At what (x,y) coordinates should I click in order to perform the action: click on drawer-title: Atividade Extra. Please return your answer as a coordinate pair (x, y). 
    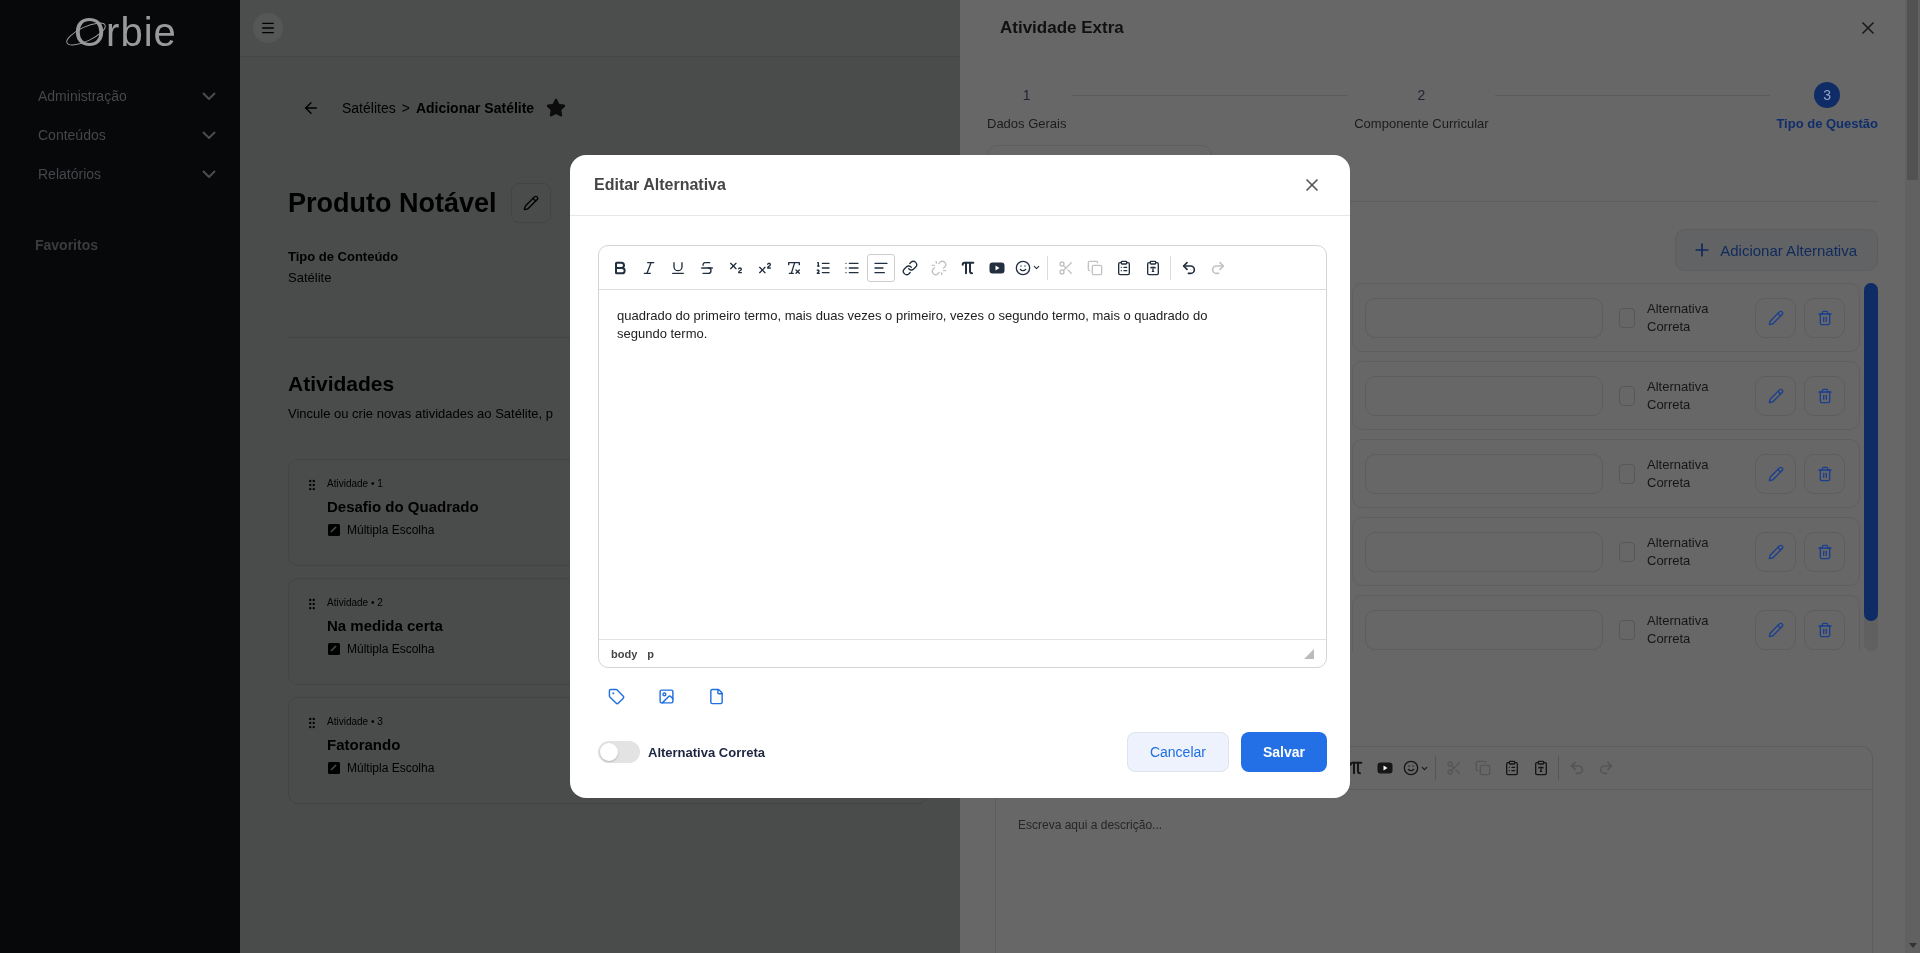
    Looking at the image, I should click on (1062, 28).